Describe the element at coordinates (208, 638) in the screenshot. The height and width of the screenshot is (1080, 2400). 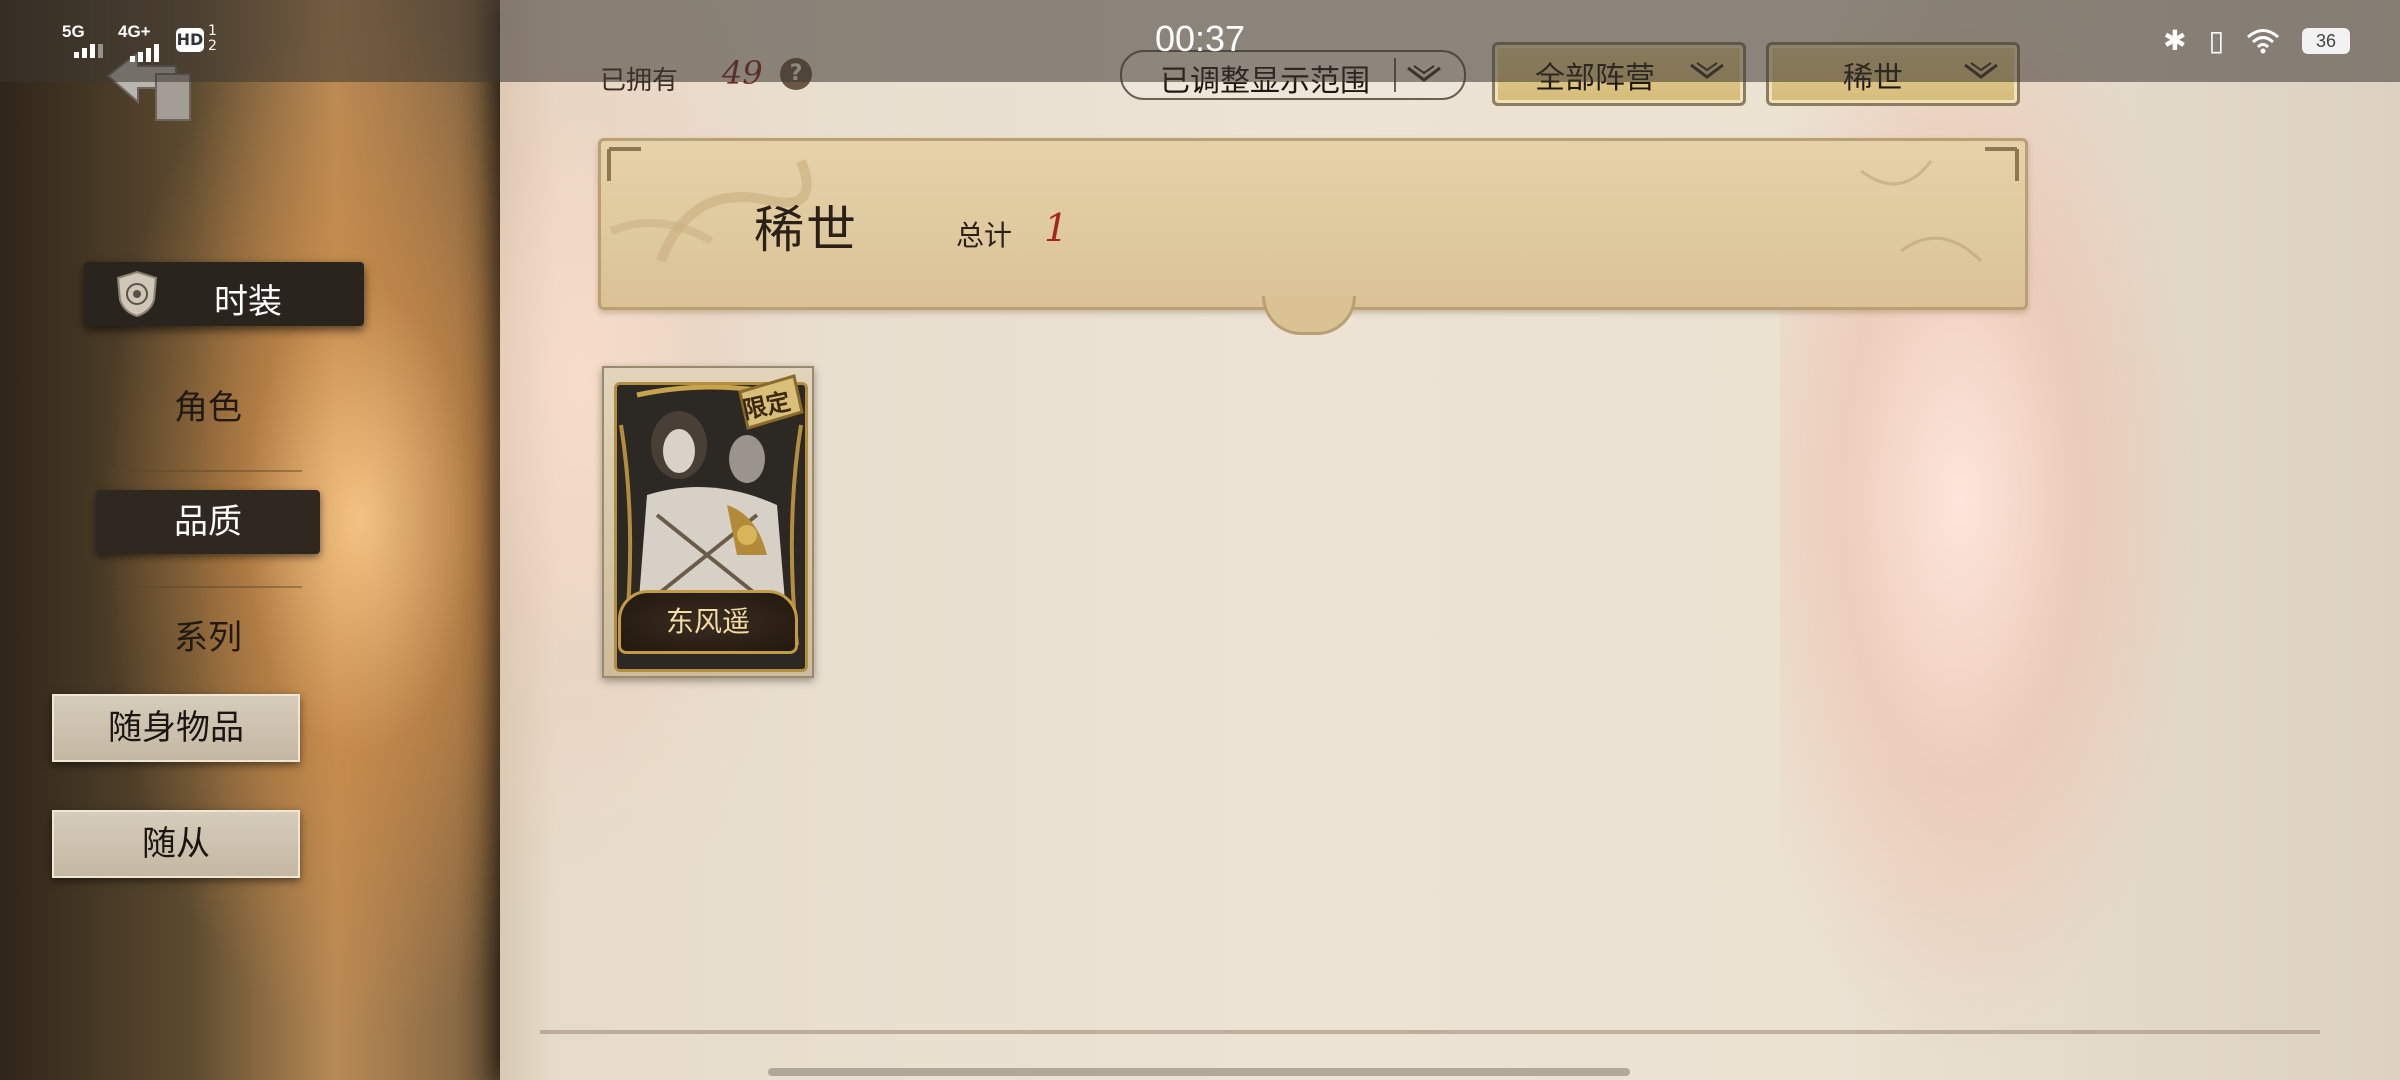
I see `sidebar-item-series: 系列` at that location.